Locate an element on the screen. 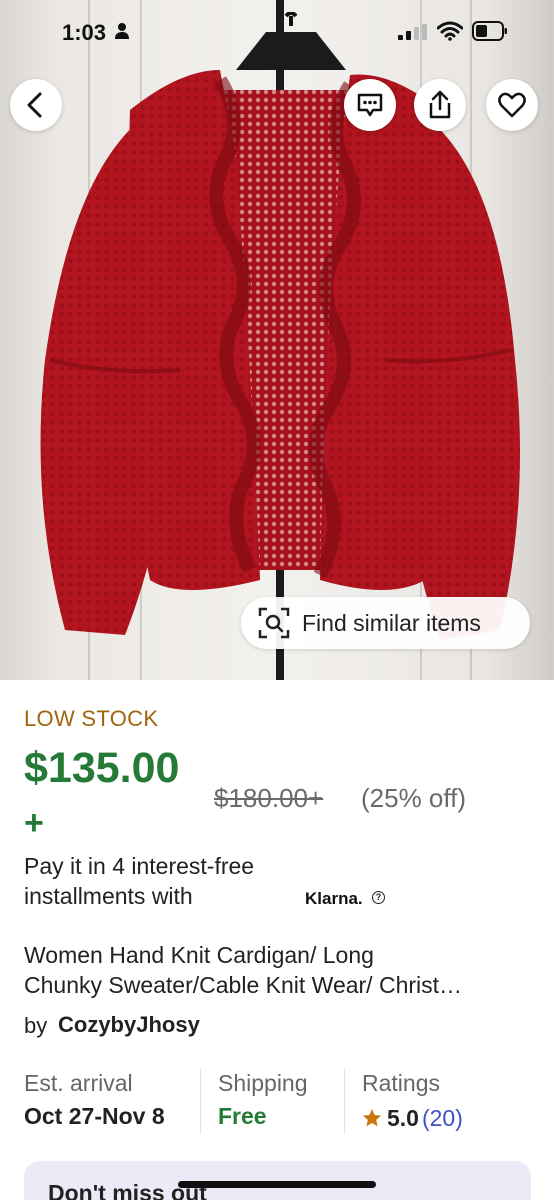 The width and height of the screenshot is (554, 1200). person-icon is located at coordinates (122, 31).